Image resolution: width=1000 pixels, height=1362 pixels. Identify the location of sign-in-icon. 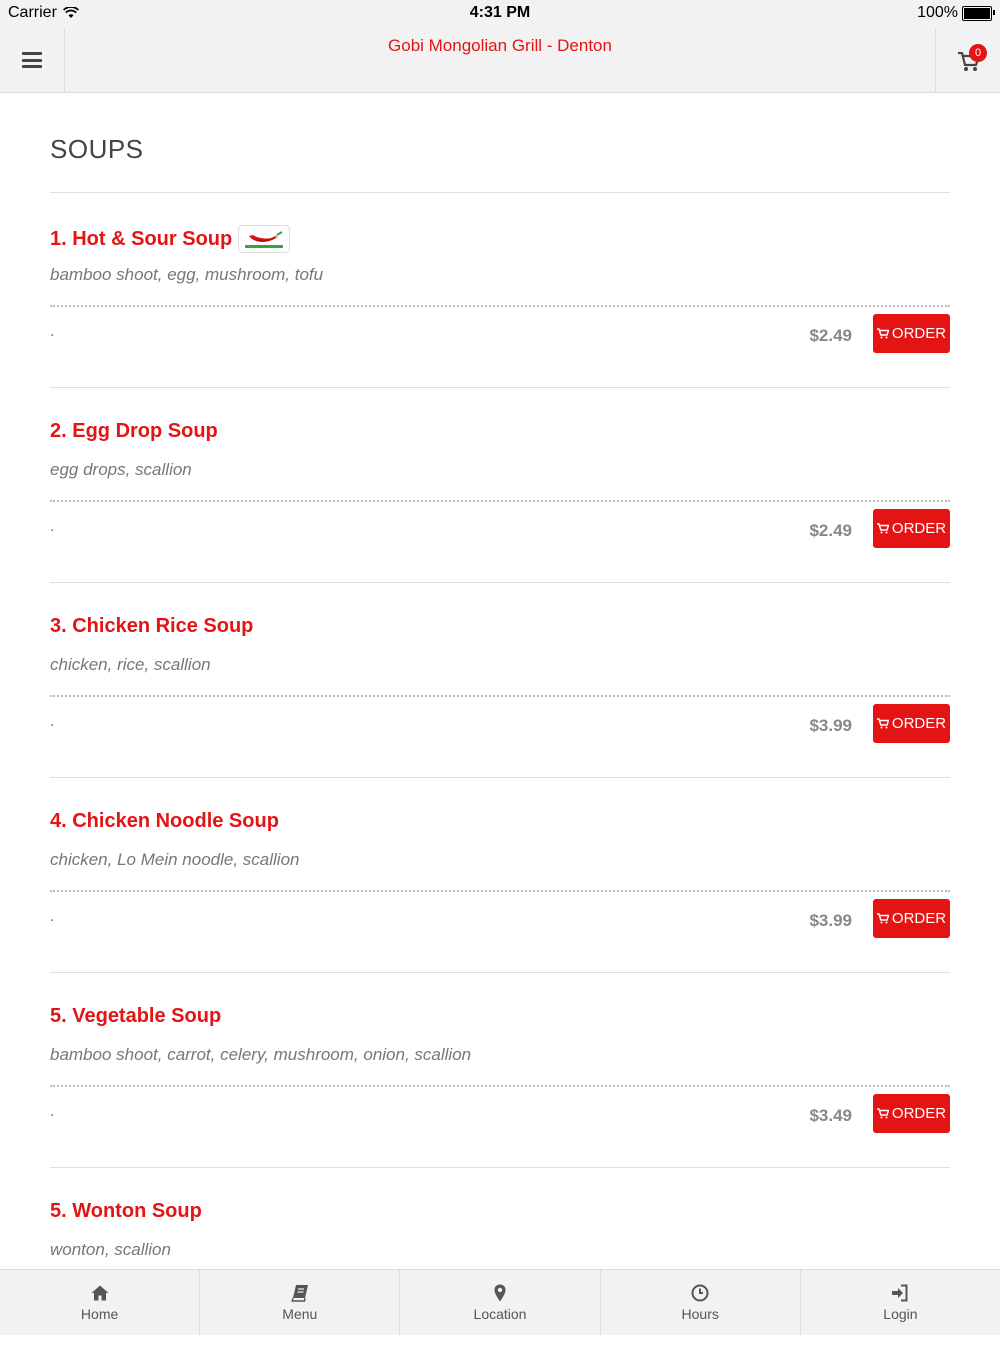
(900, 1292).